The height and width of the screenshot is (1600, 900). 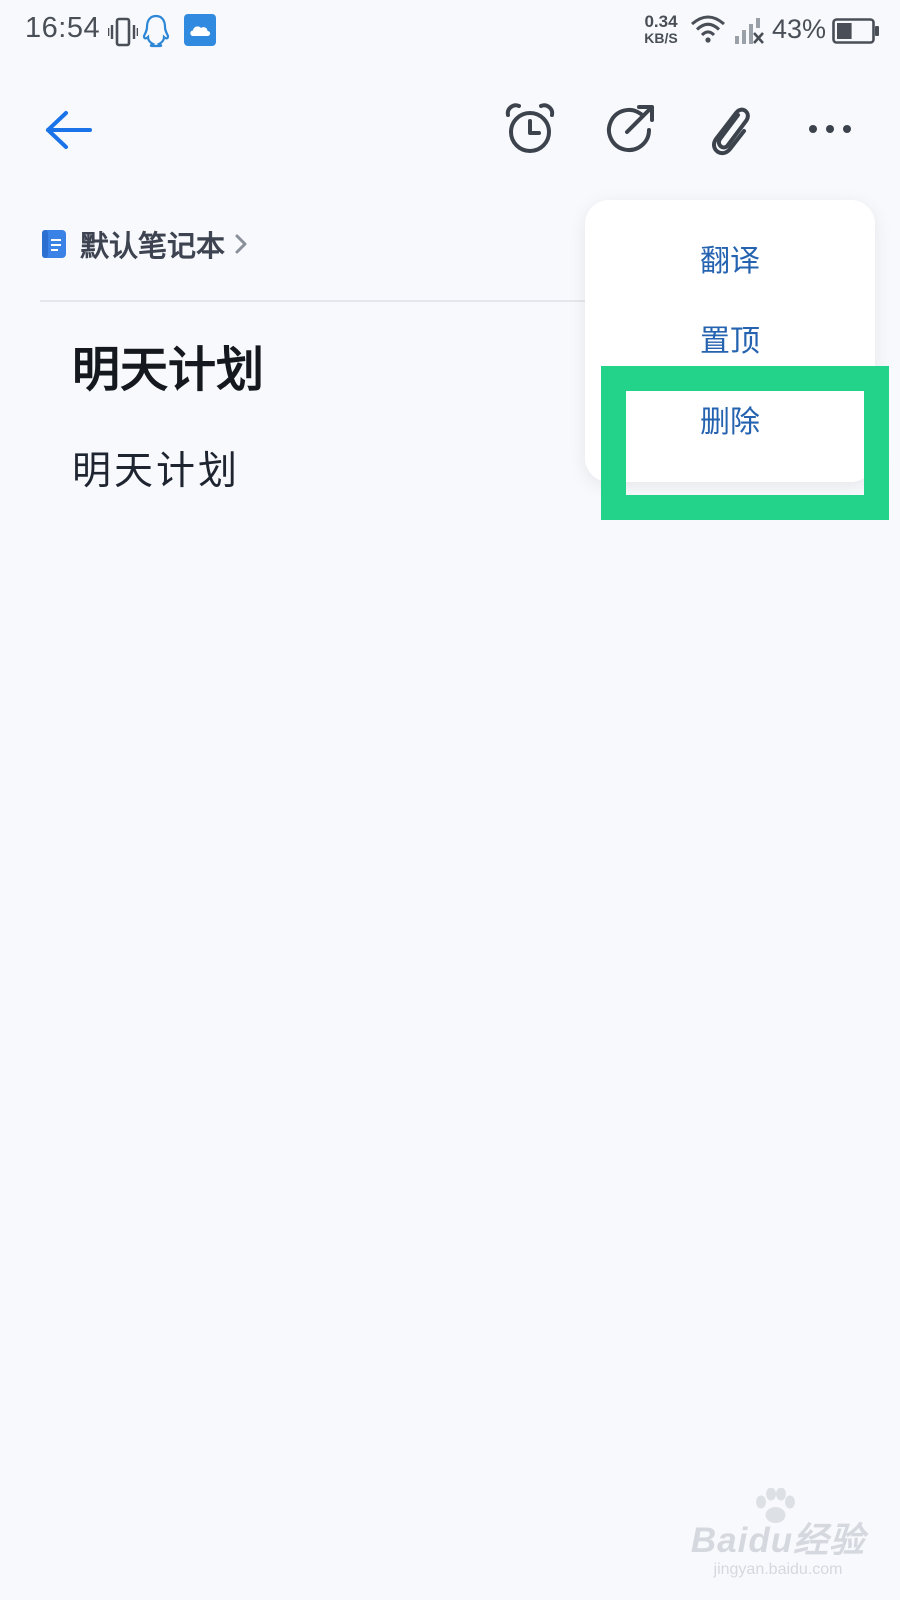 I want to click on share-icon, so click(x=630, y=128).